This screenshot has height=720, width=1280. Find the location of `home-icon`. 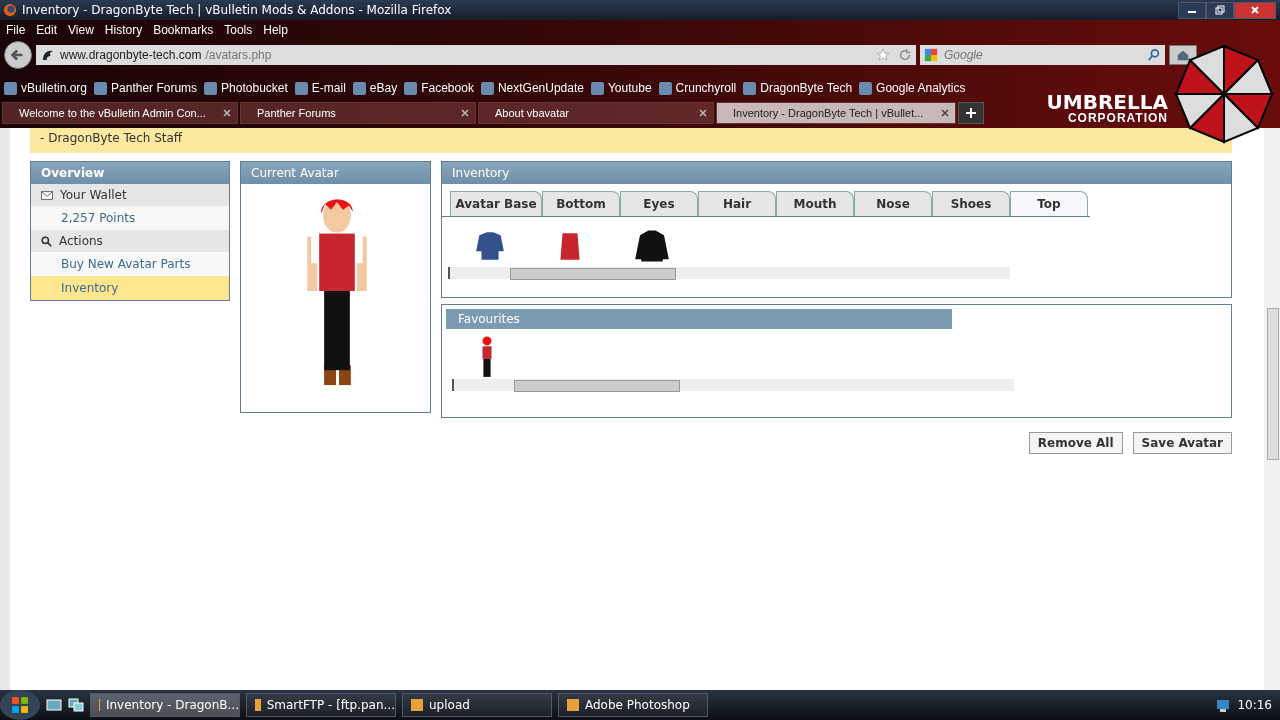

home-icon is located at coordinates (1183, 55).